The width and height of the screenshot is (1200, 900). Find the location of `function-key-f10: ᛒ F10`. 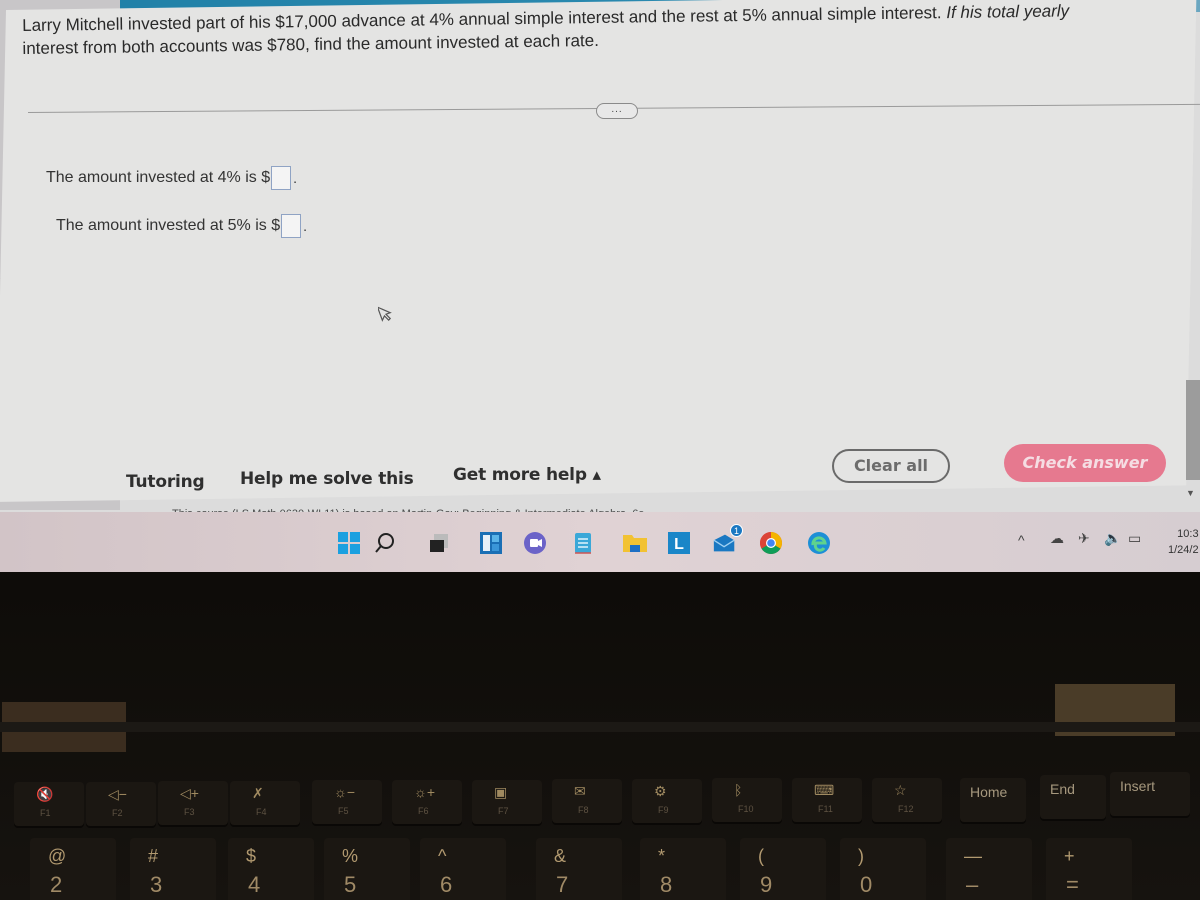

function-key-f10: ᛒ F10 is located at coordinates (747, 800).